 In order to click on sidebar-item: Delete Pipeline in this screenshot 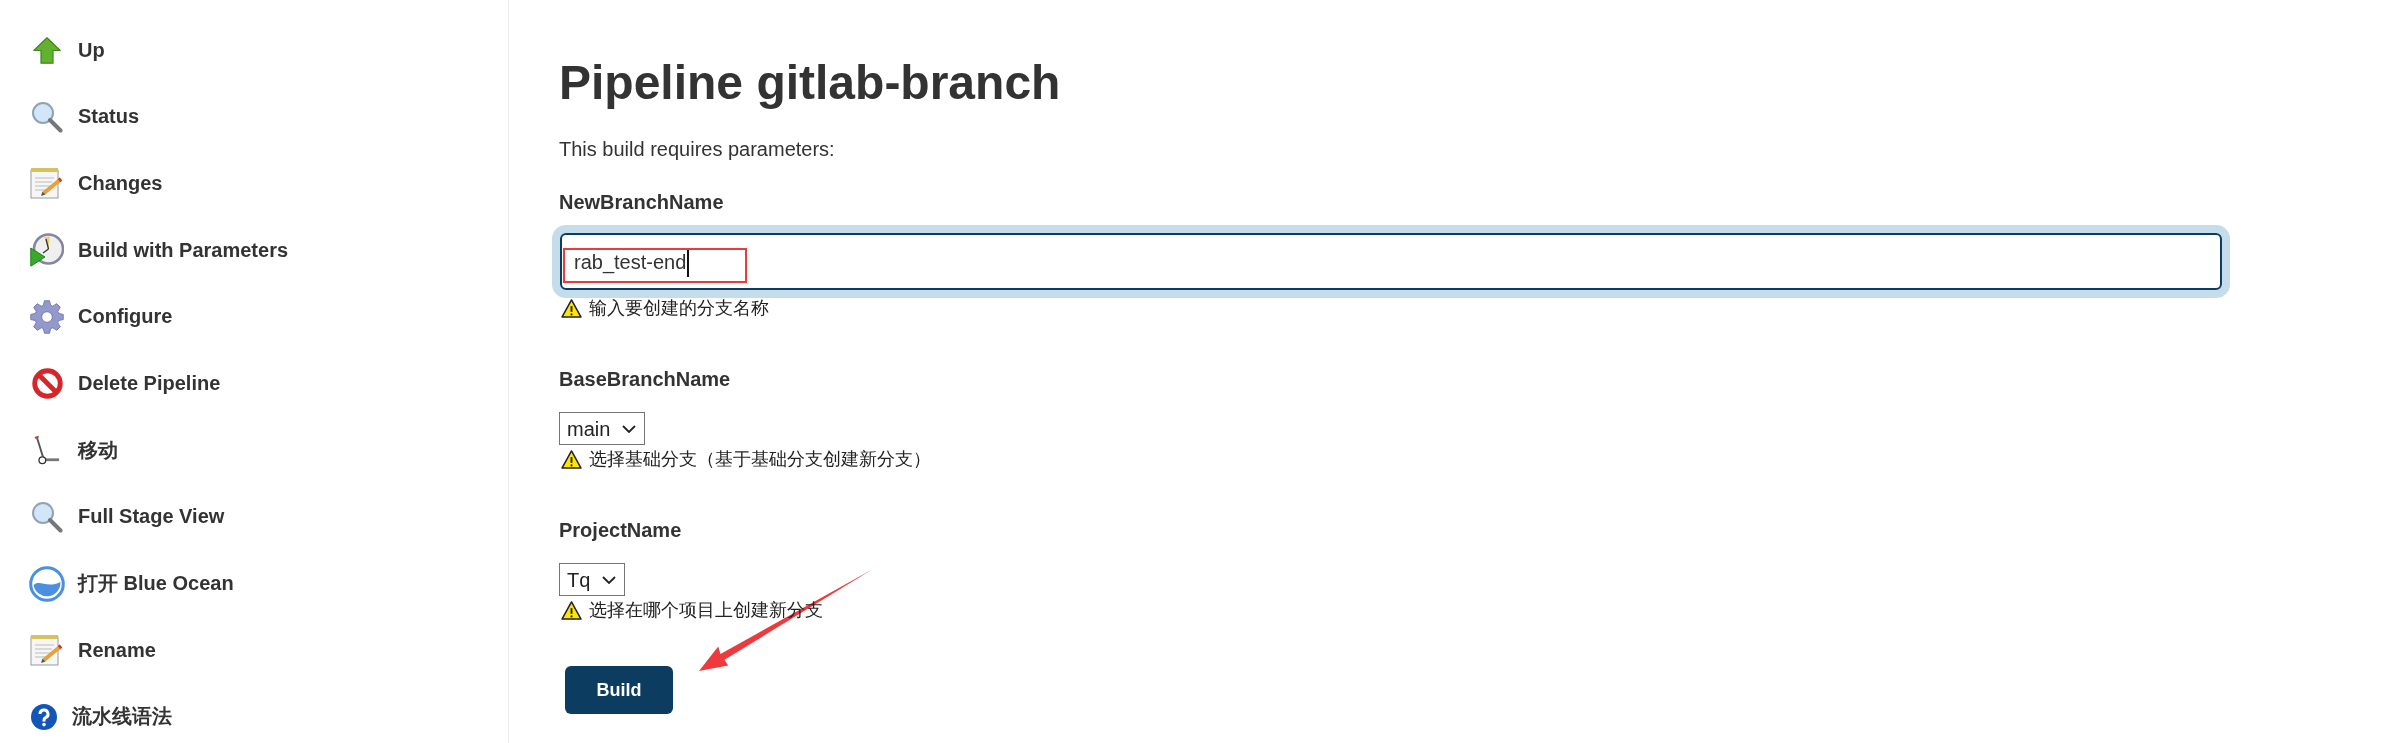, I will do `click(127, 383)`.